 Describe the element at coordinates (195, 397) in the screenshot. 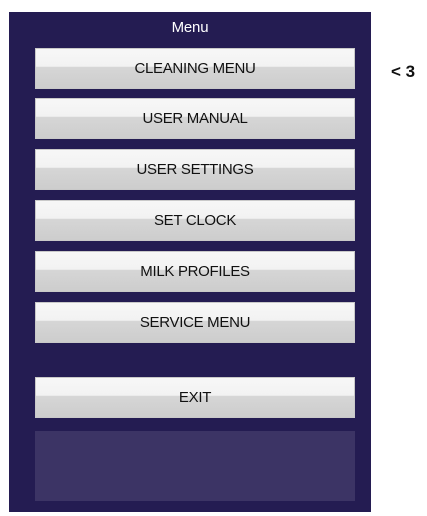

I see `exit-button: EXIT` at that location.